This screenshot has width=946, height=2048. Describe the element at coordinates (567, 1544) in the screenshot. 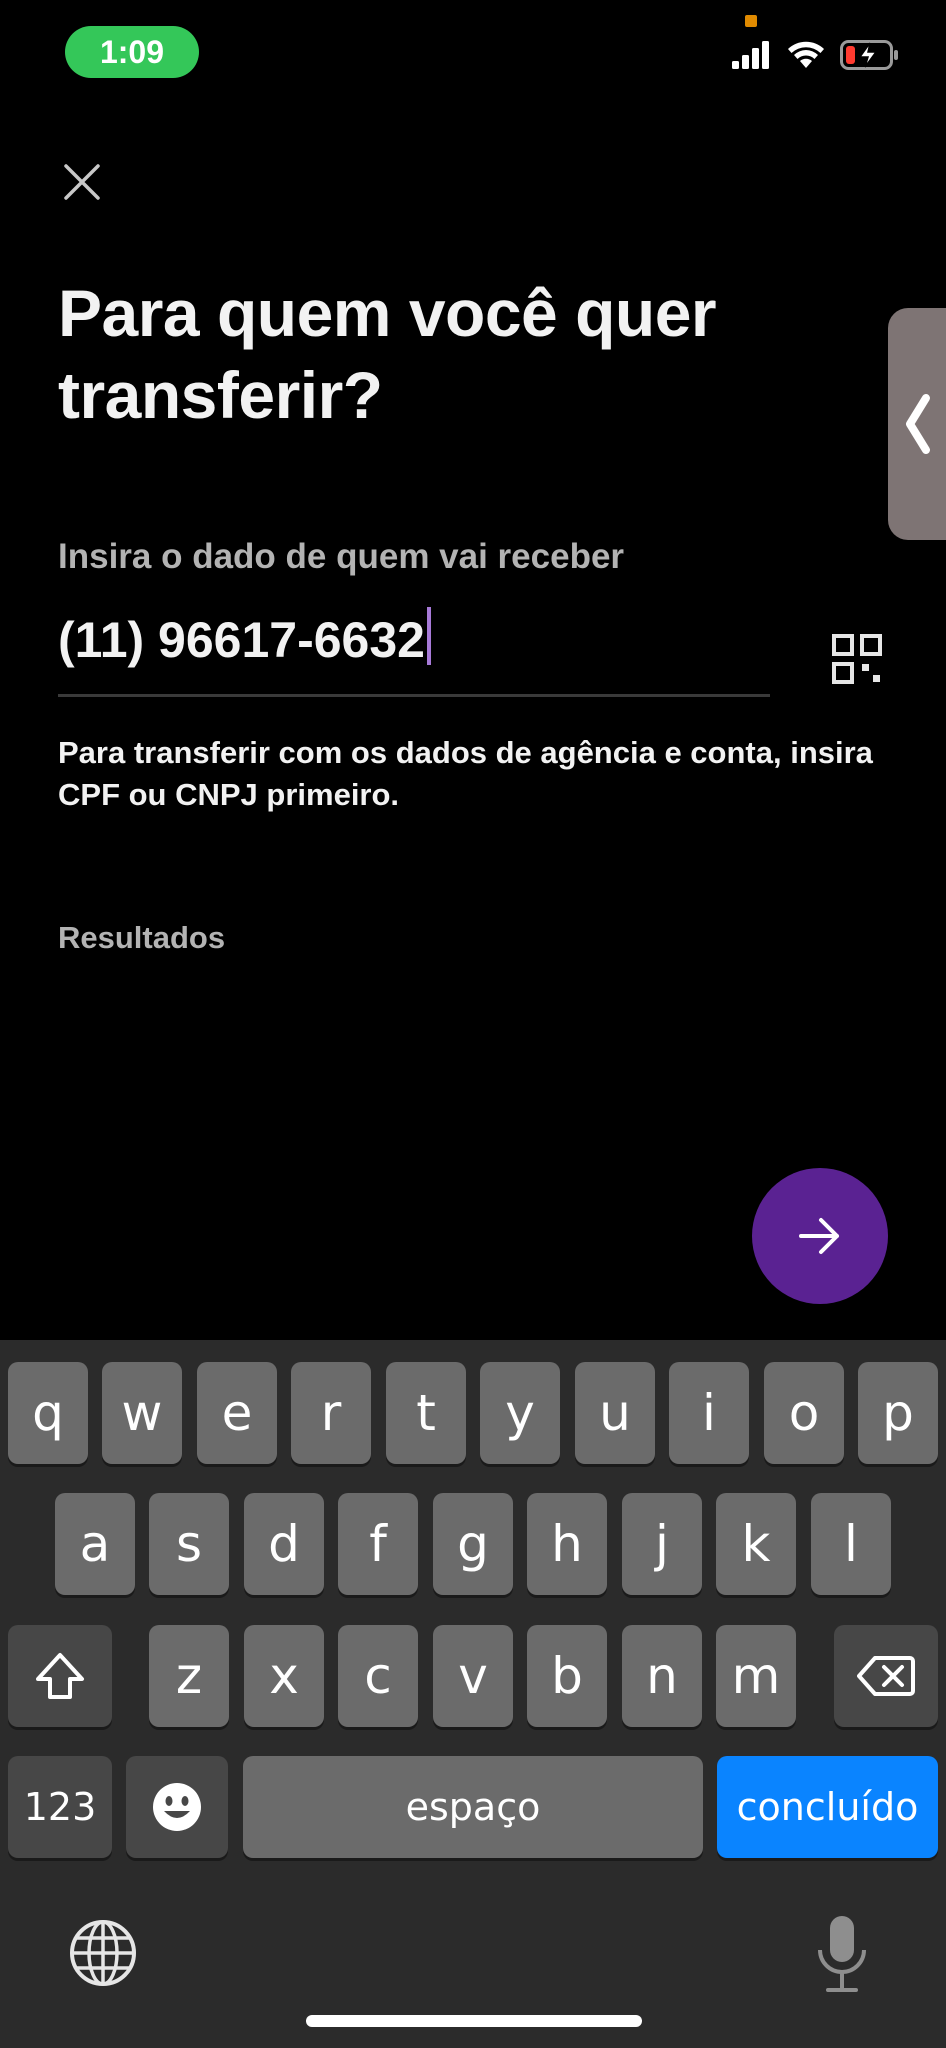

I see `key-h: h` at that location.